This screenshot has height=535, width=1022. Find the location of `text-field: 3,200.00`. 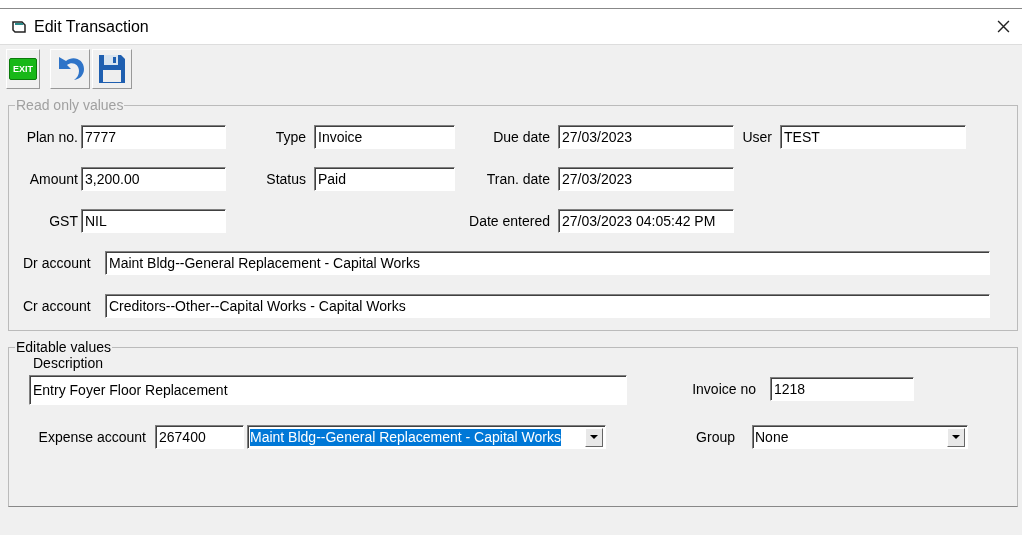

text-field: 3,200.00 is located at coordinates (153, 179).